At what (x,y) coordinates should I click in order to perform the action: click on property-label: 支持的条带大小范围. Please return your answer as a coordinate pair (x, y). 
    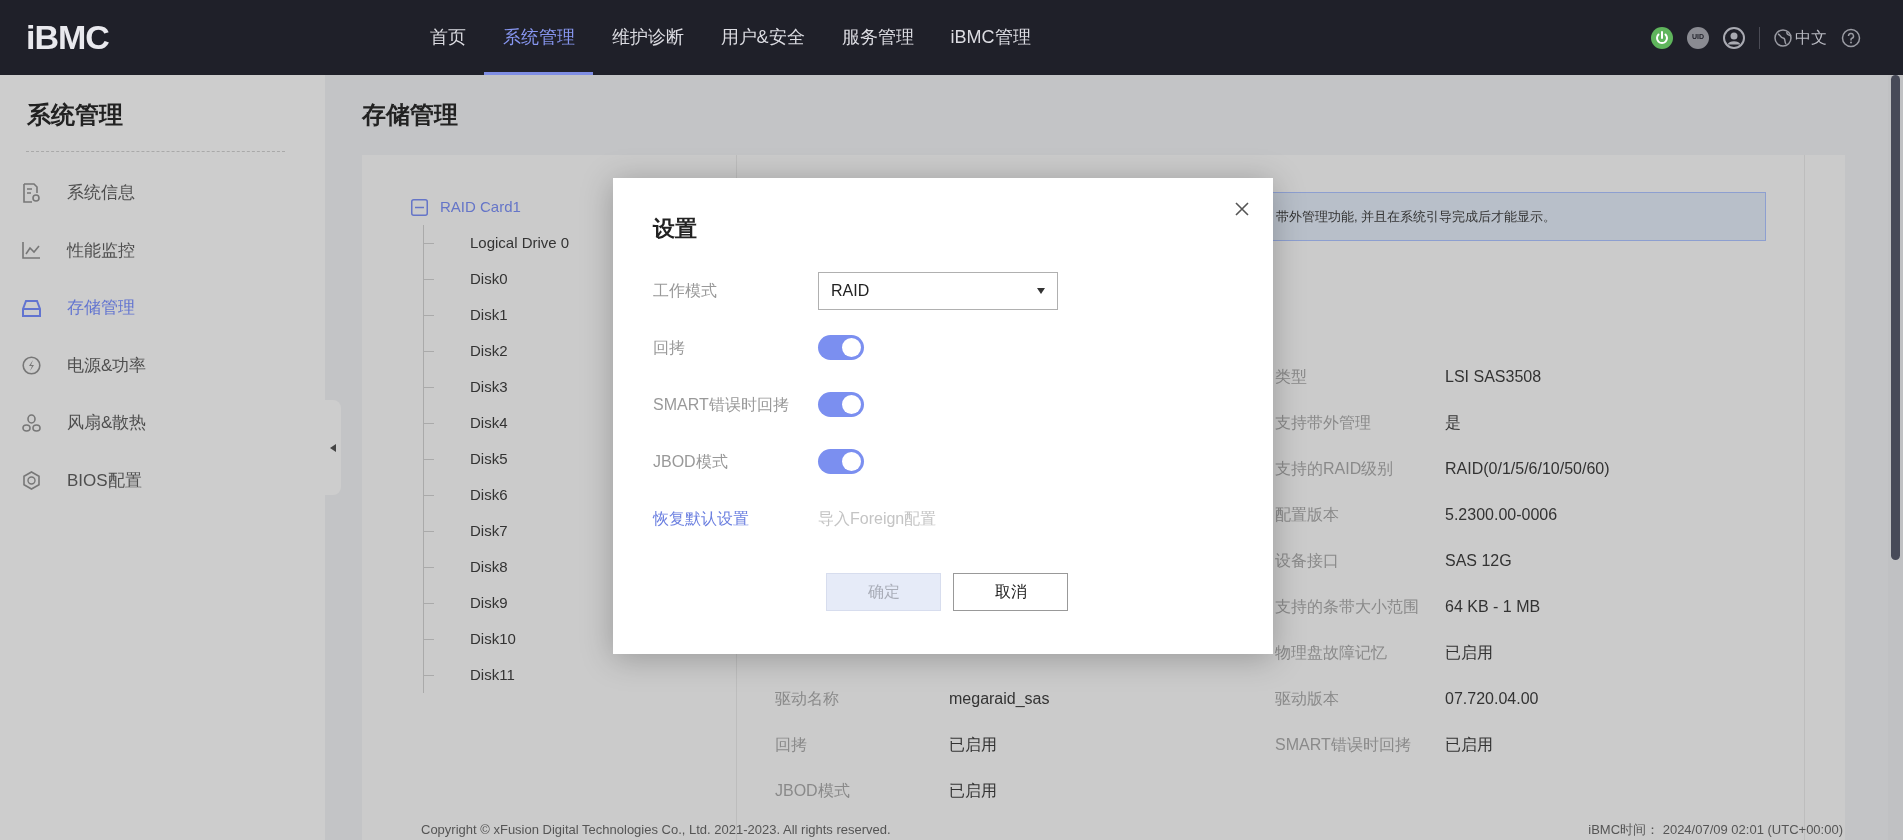
    Looking at the image, I should click on (1347, 607).